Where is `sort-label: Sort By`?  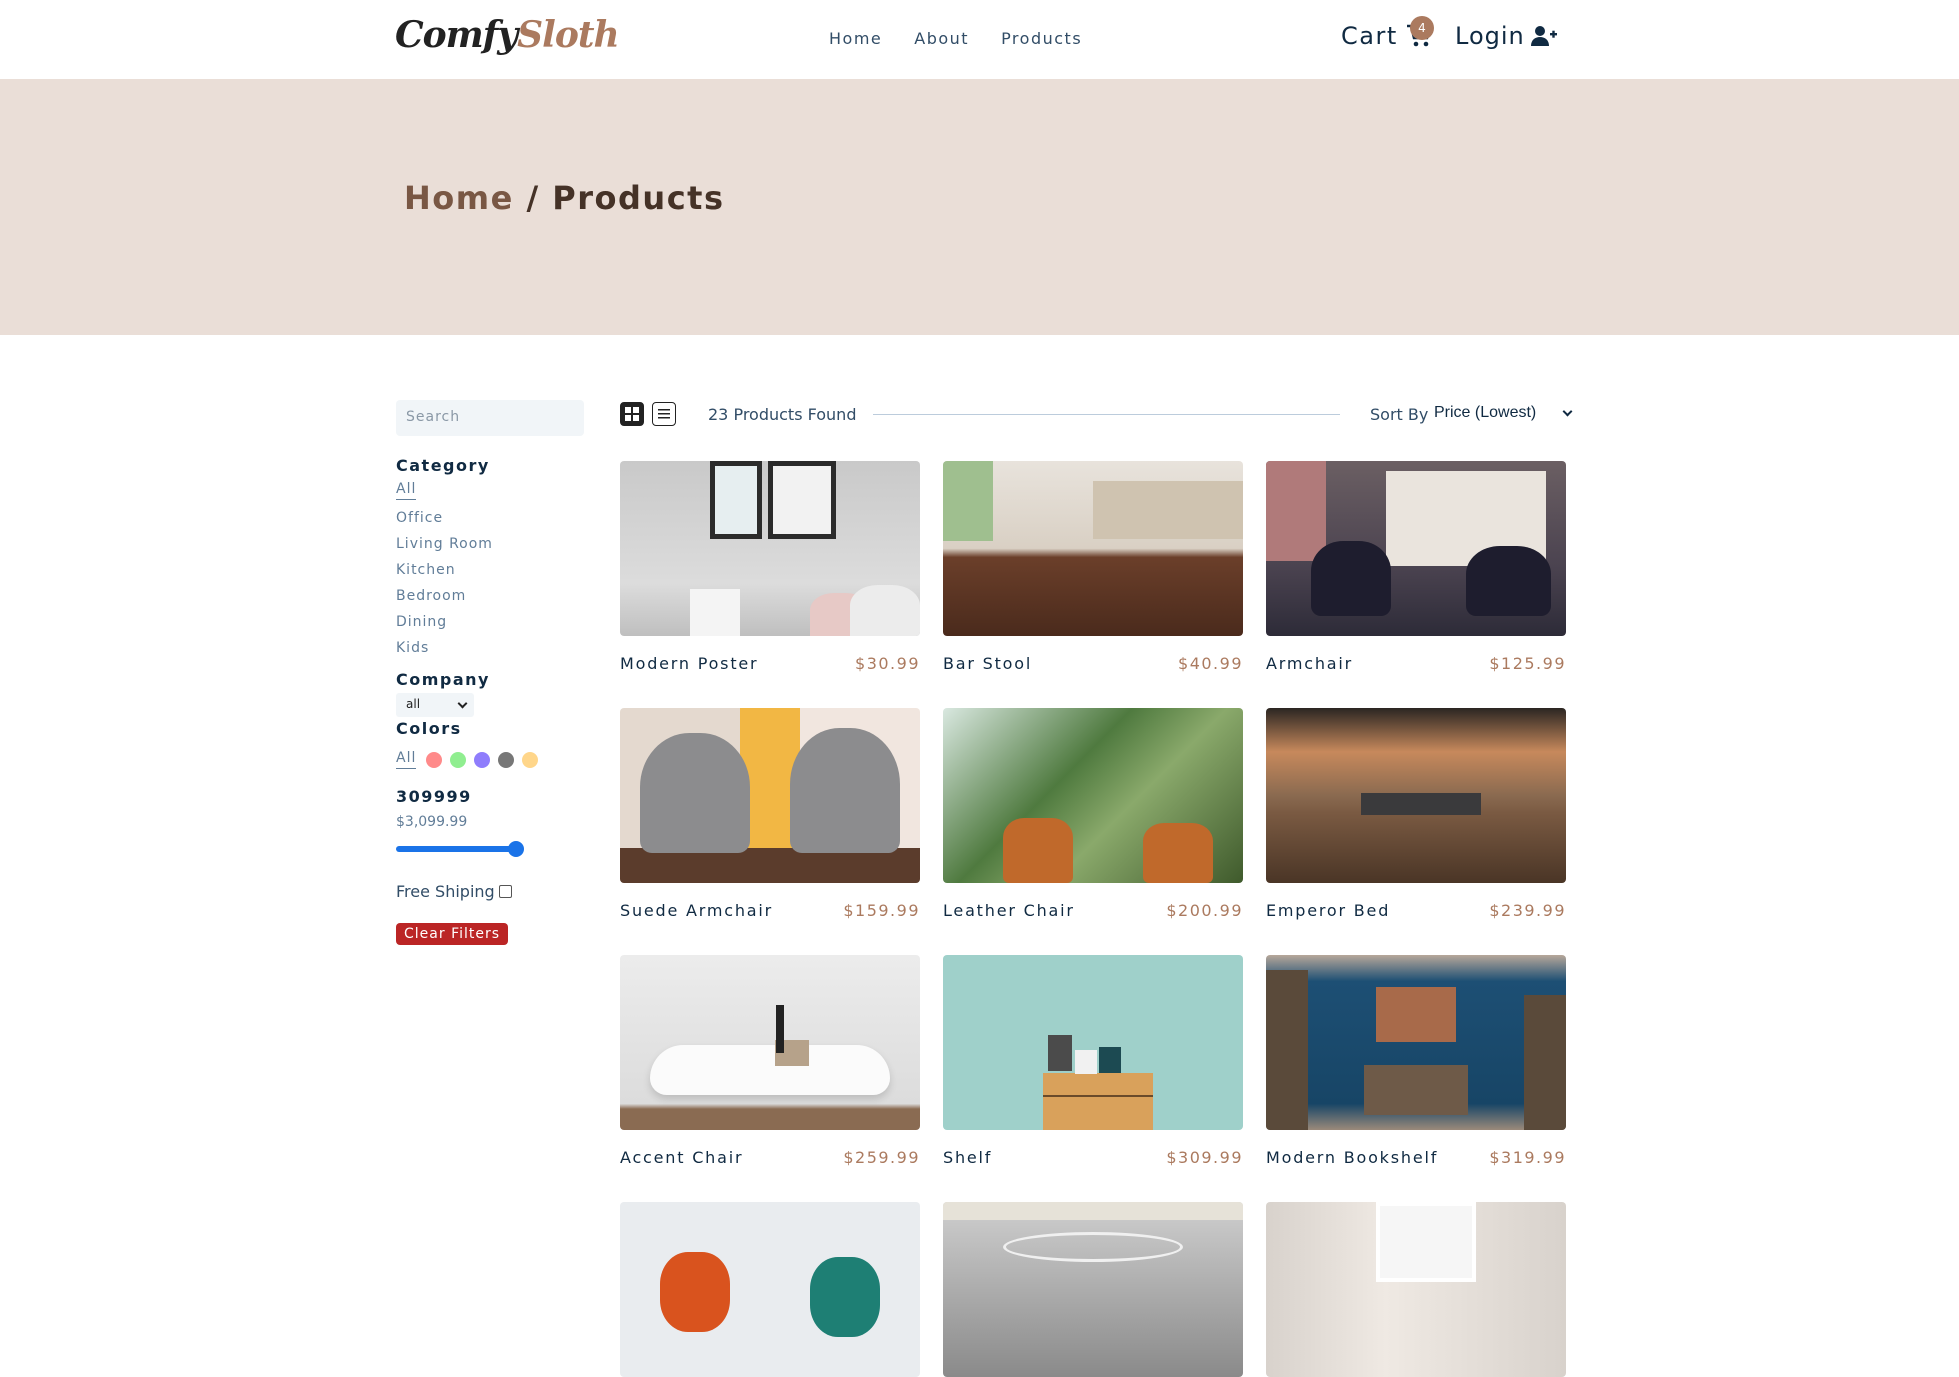
sort-label: Sort By is located at coordinates (1399, 414).